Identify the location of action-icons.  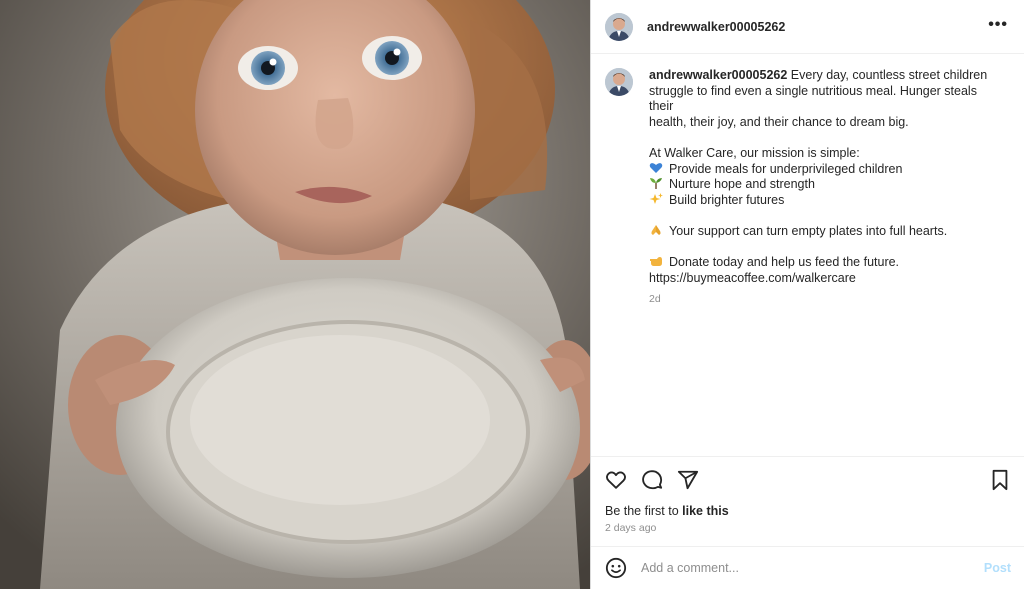
(652, 480).